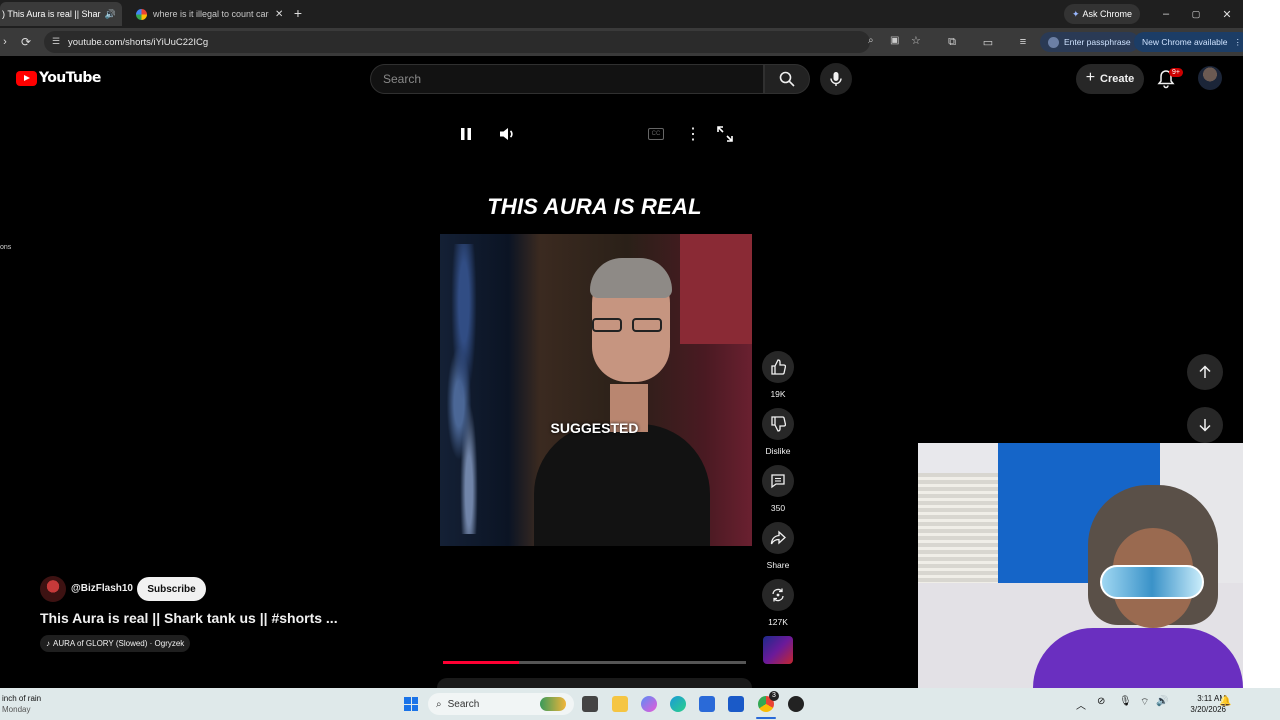 The height and width of the screenshot is (720, 1280). Describe the element at coordinates (1102, 14) in the screenshot. I see `ask-chrome-button: ✦ Ask Chrome` at that location.